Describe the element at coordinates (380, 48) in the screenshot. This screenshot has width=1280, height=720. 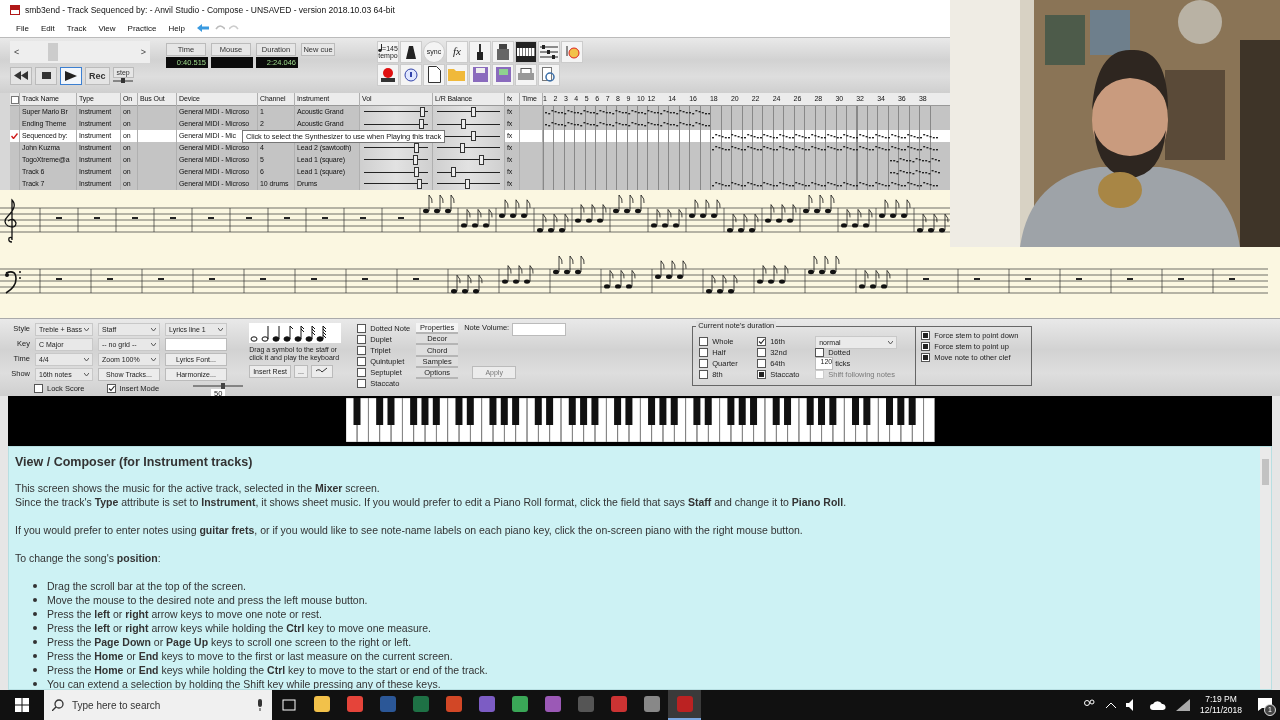
I see `note-icon` at that location.